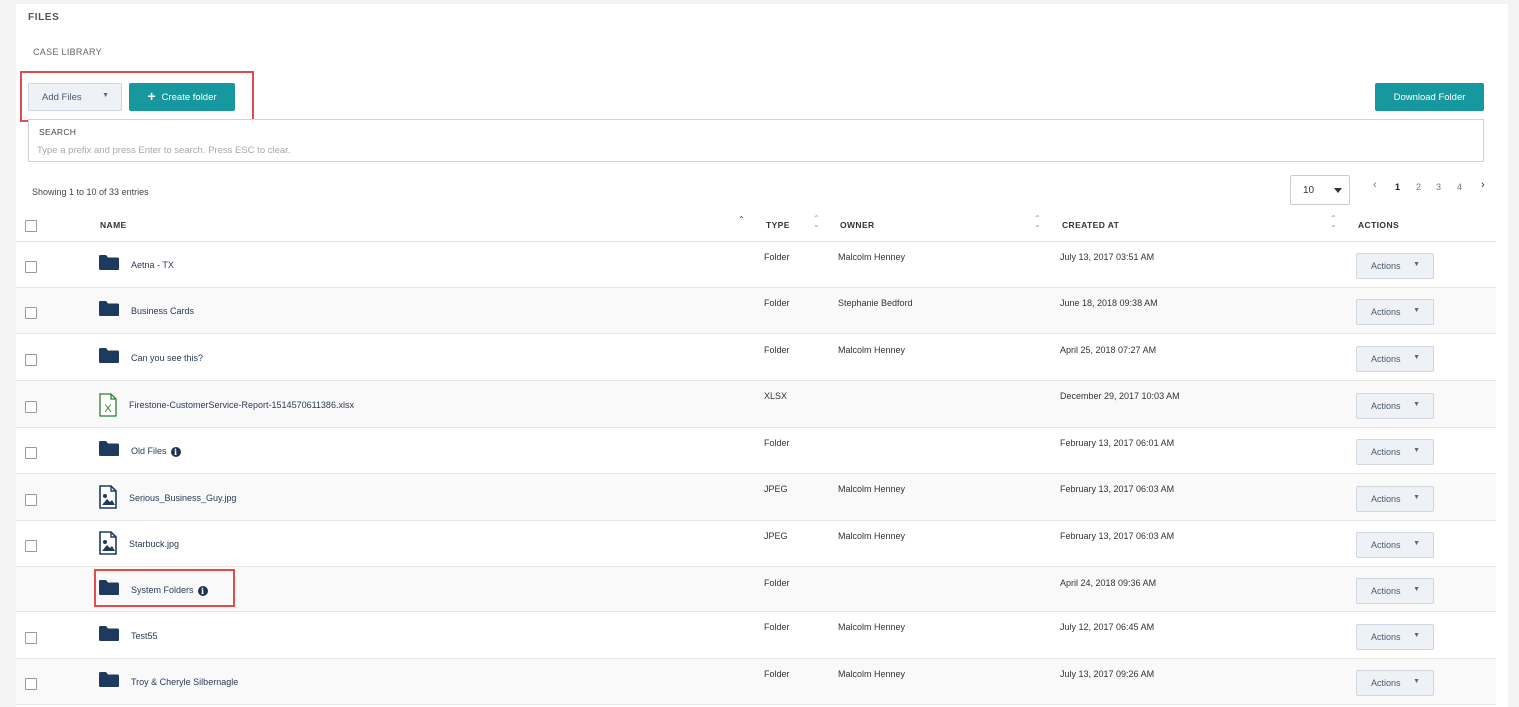  Describe the element at coordinates (741, 220) in the screenshot. I see `sort-asc-icon: ⌃` at that location.